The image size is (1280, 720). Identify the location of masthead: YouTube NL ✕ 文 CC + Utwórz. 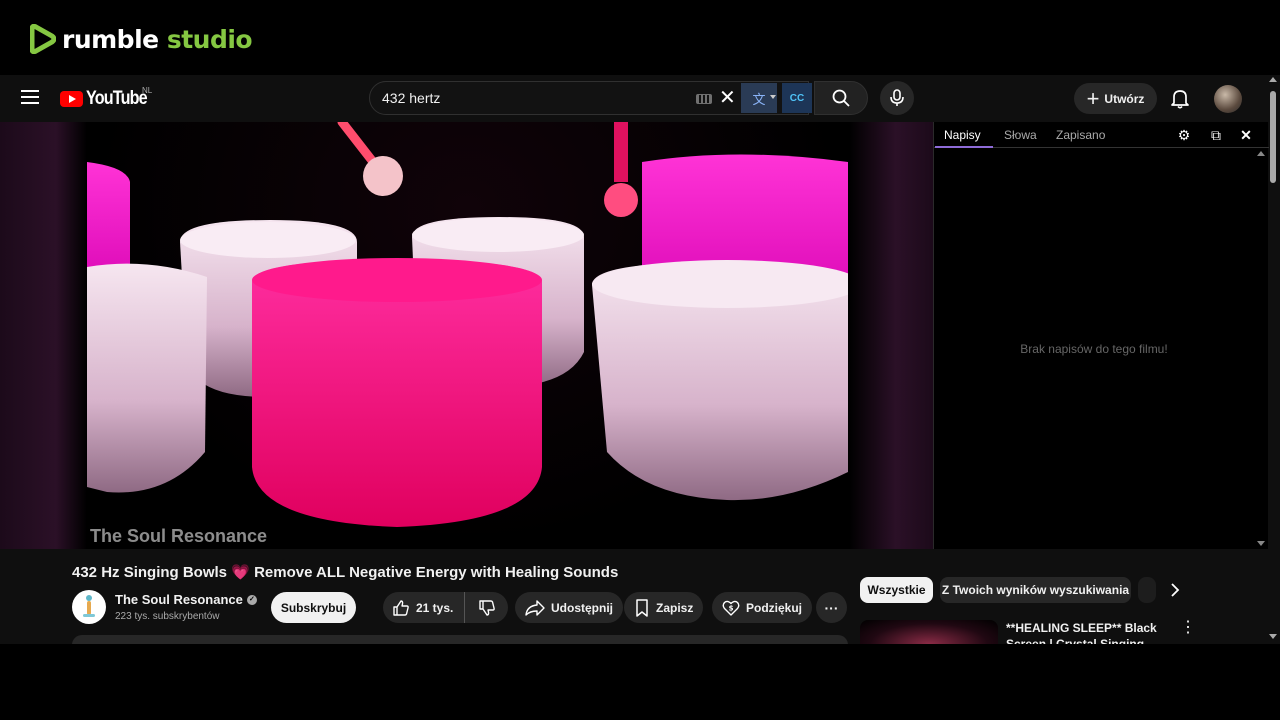
(634, 98).